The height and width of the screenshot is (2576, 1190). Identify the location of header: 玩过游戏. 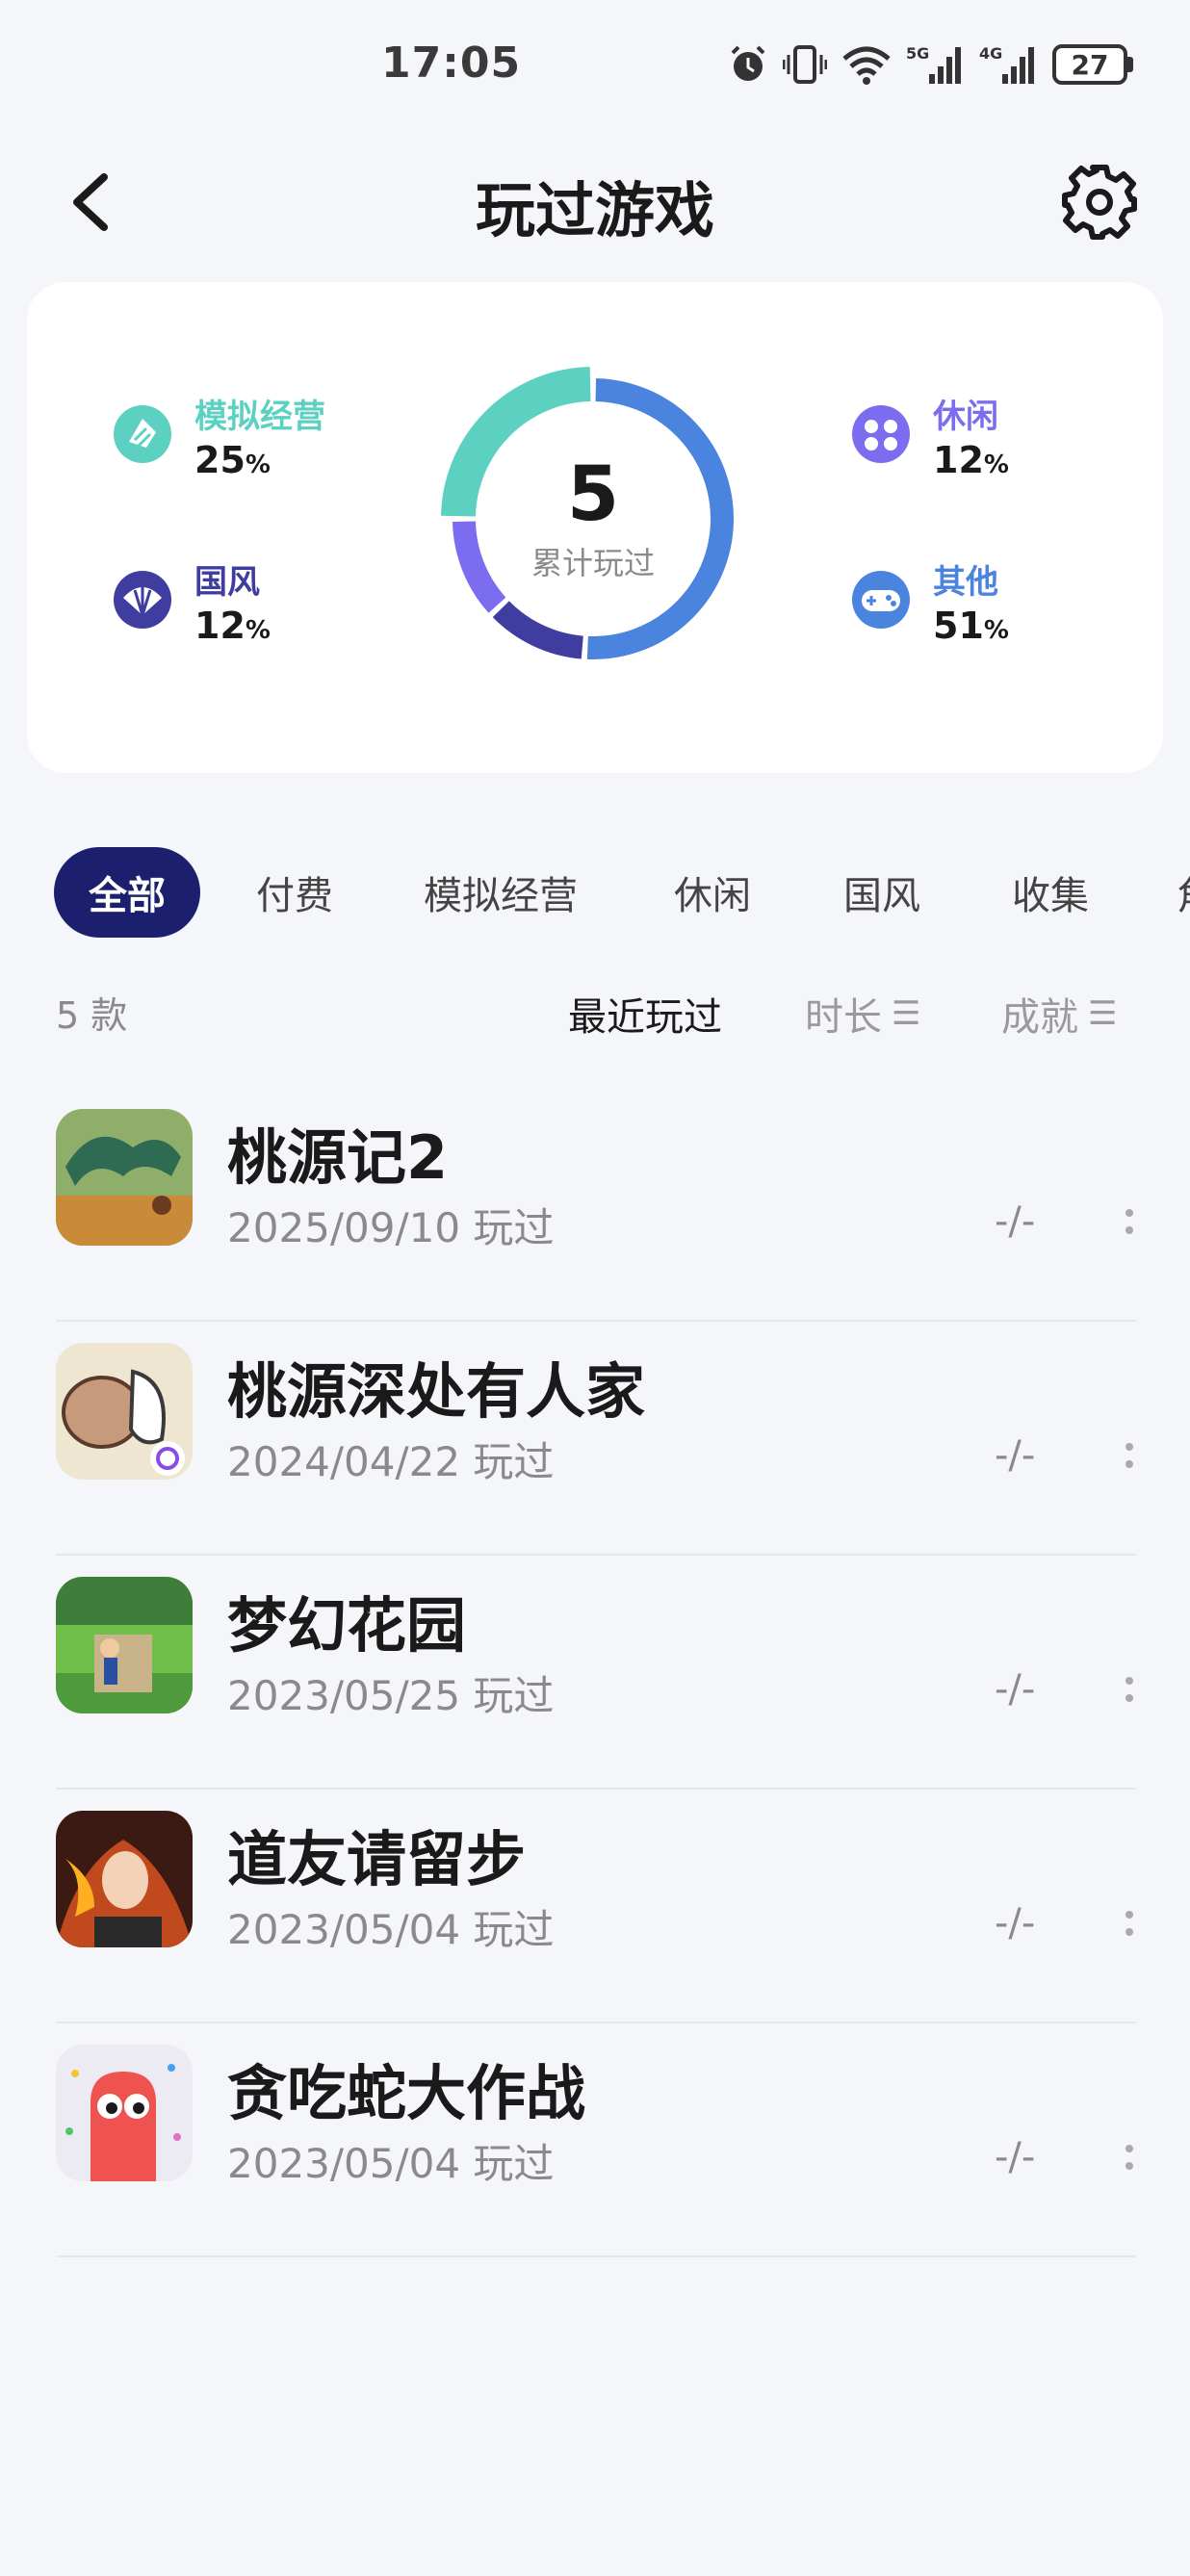
(595, 203).